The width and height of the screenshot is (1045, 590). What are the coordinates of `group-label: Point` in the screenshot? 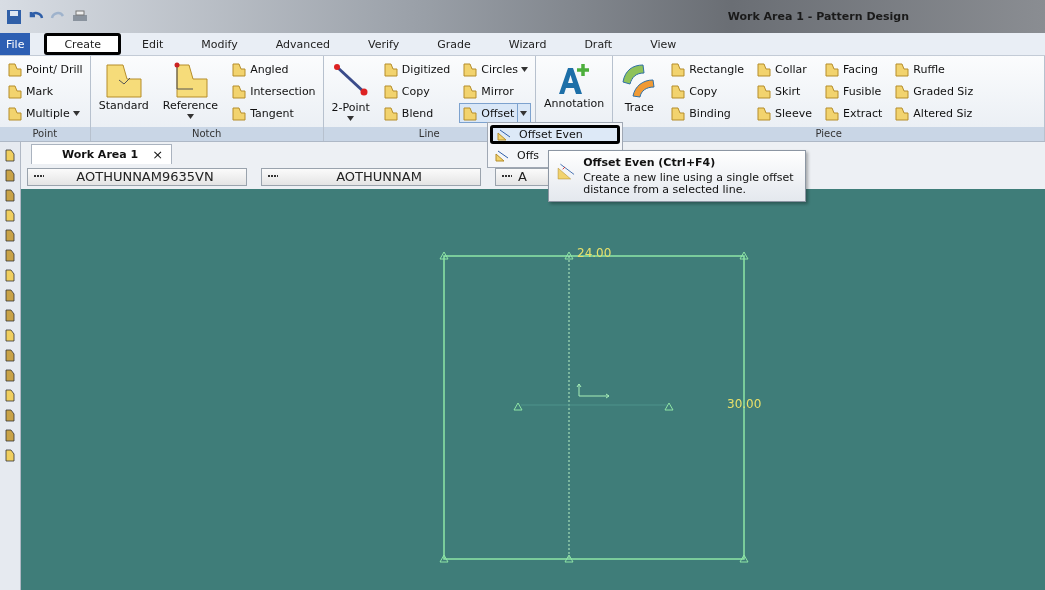 It's located at (45, 134).